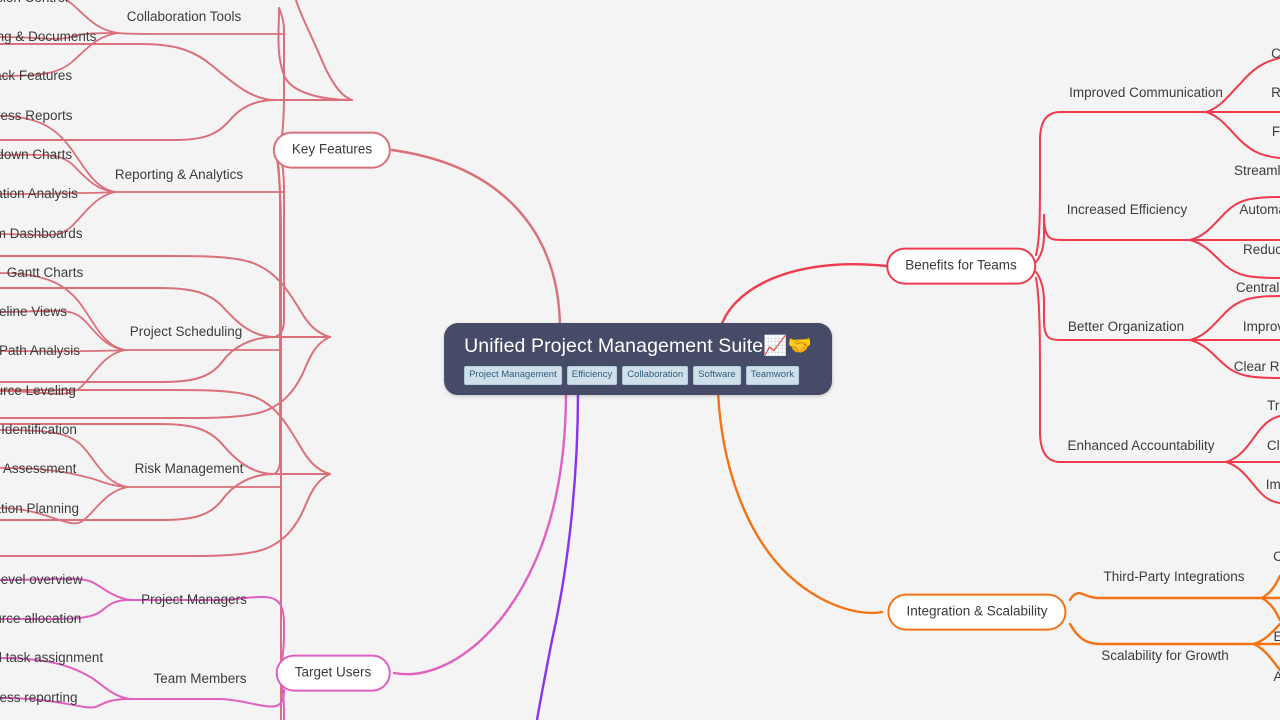 This screenshot has height=720, width=1280. What do you see at coordinates (333, 673) in the screenshot?
I see `branch-node-target-users: Target Users` at bounding box center [333, 673].